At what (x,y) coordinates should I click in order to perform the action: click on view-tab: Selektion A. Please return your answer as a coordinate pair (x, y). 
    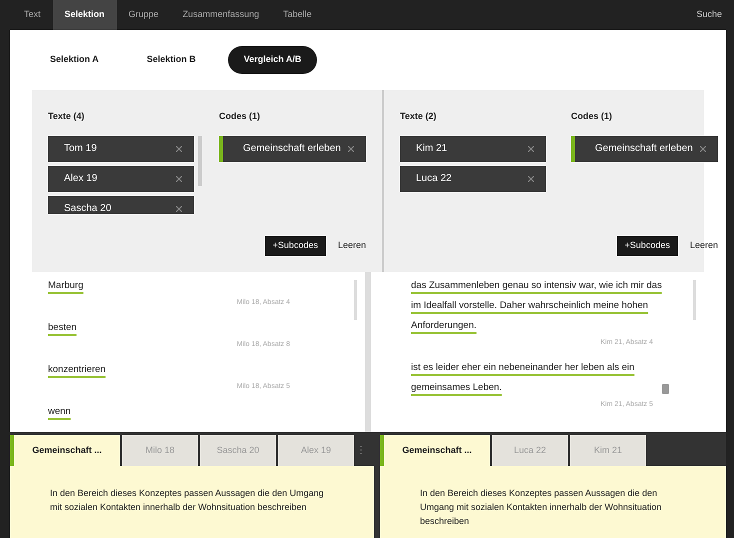
    Looking at the image, I should click on (74, 60).